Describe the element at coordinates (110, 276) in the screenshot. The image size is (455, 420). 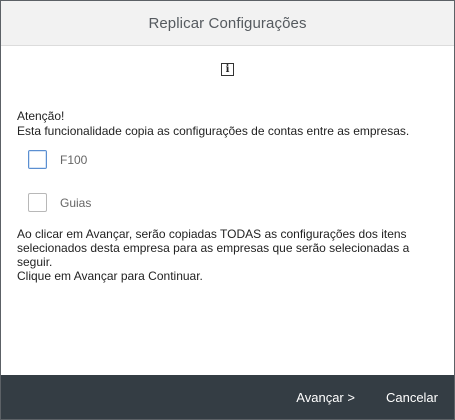
I see `notice-line-2: Clique em Avançar para Continuar.` at that location.